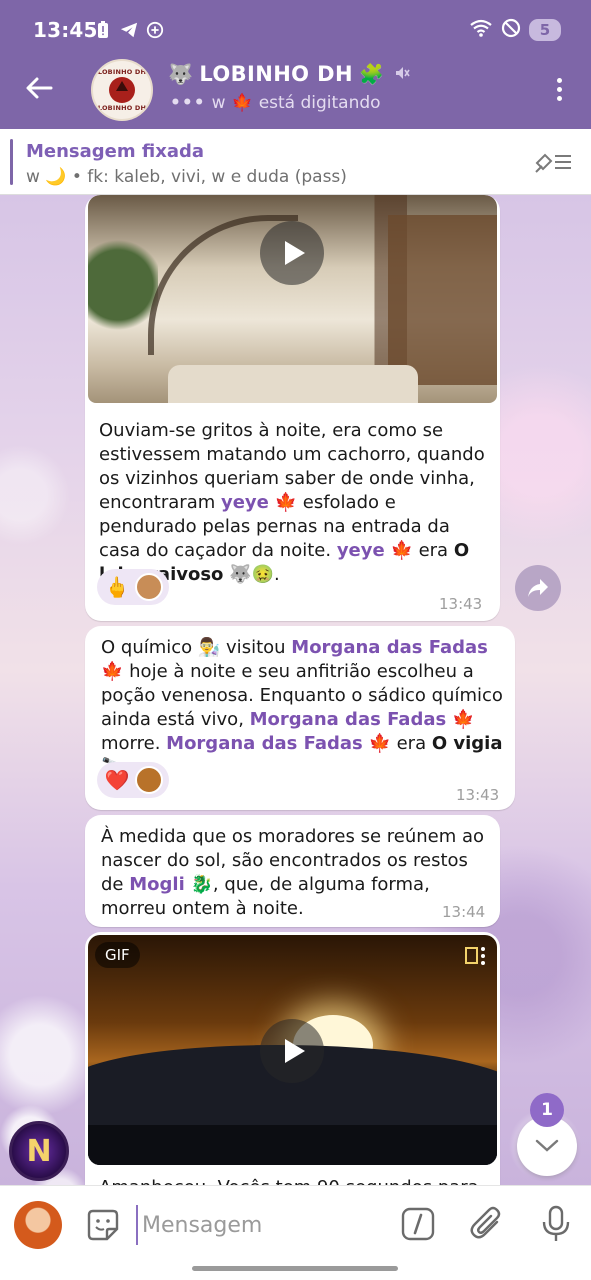  I want to click on slash-command-icon, so click(418, 1224).